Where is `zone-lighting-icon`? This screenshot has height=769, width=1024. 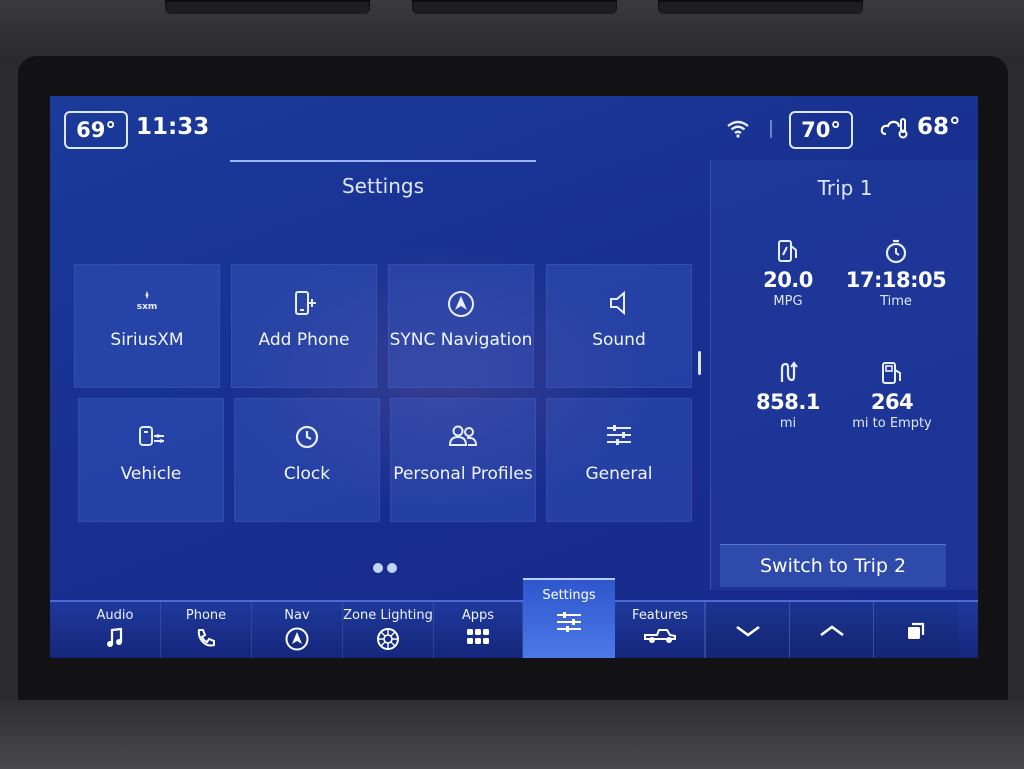
zone-lighting-icon is located at coordinates (388, 639).